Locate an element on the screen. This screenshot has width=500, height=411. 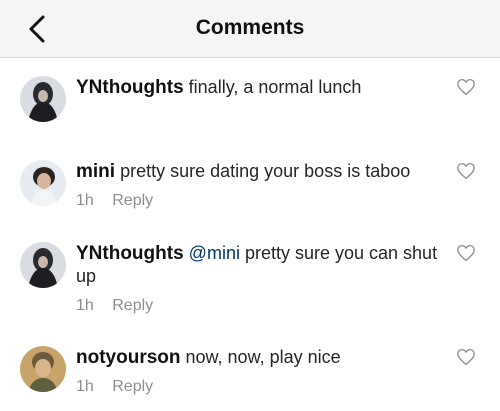
comment-mention: @mini is located at coordinates (214, 253).